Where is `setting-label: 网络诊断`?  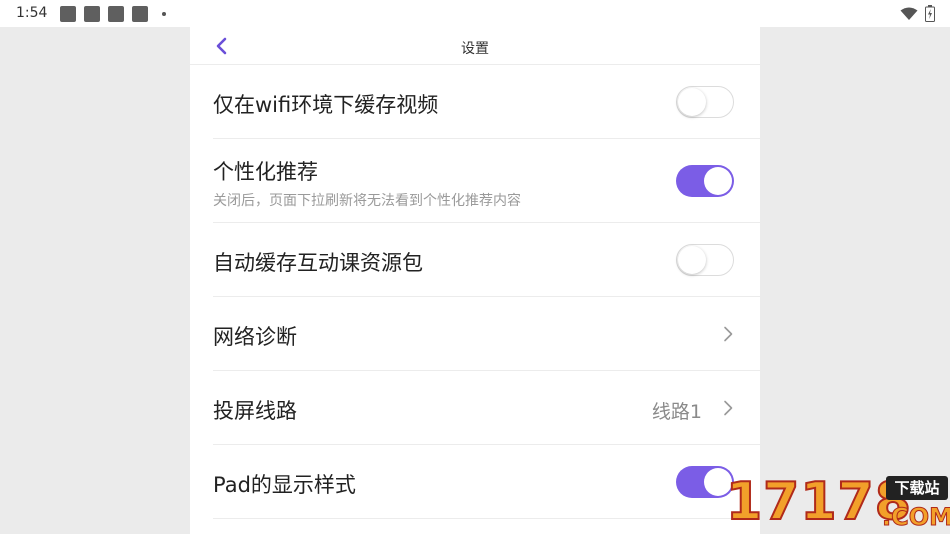 setting-label: 网络诊断 is located at coordinates (255, 337).